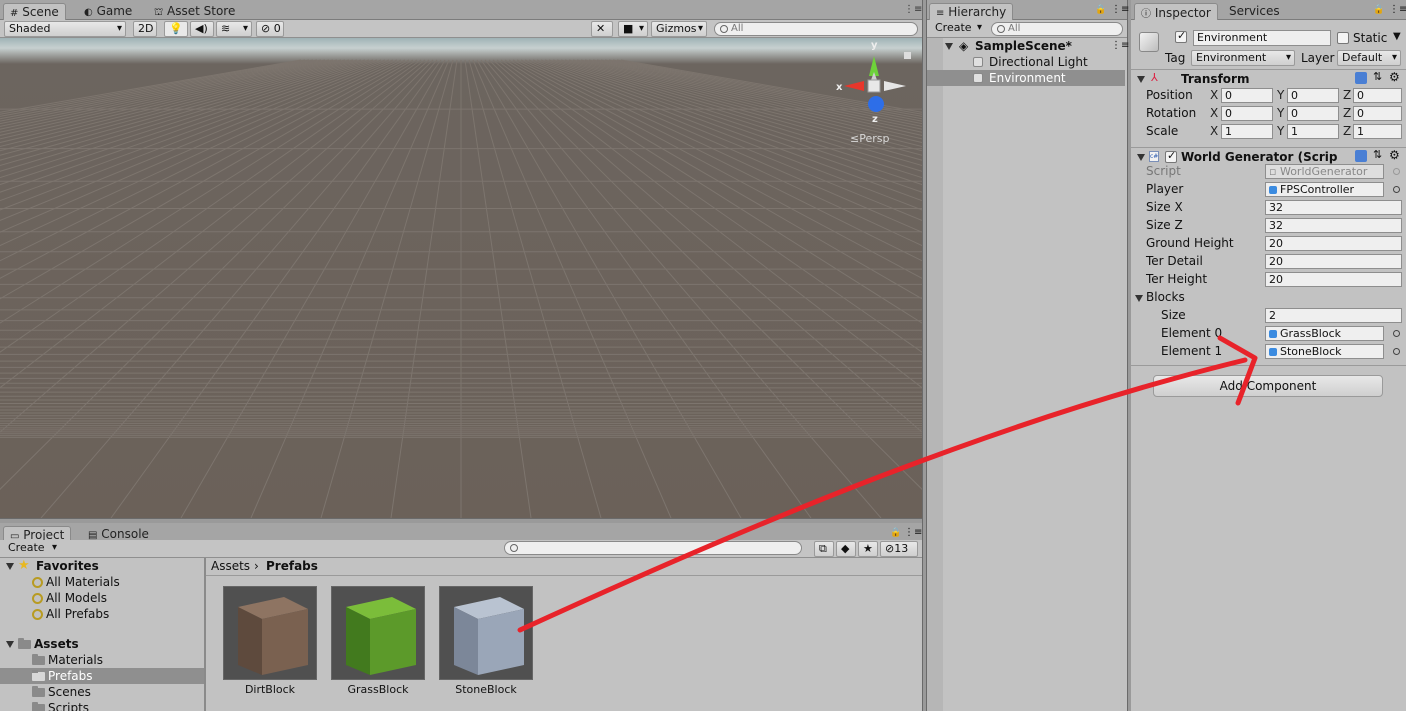  Describe the element at coordinates (1247, 95) in the screenshot. I see `position-x-field: 0` at that location.